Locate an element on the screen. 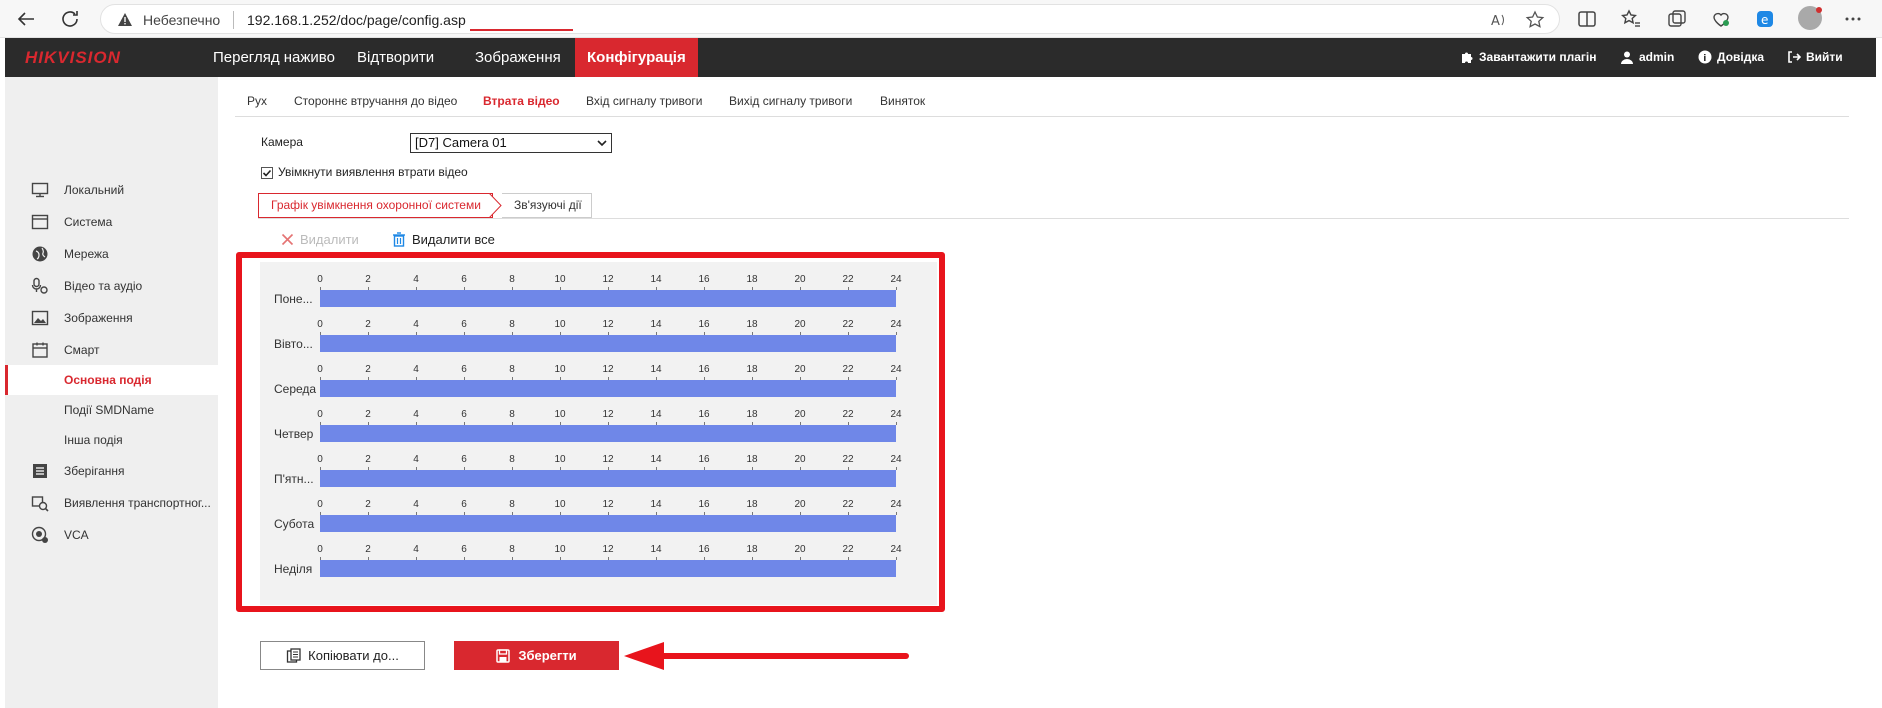  camera-label: Камера is located at coordinates (282, 142).